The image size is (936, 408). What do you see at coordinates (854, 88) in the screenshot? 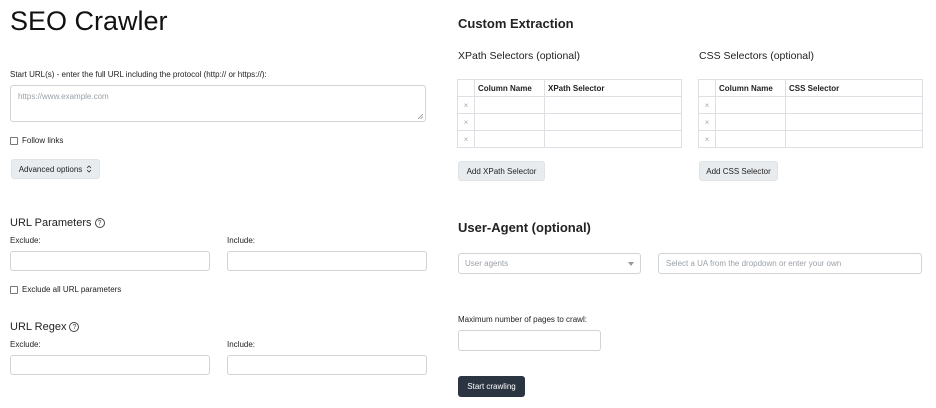
I see `column-header: CSS Selector` at bounding box center [854, 88].